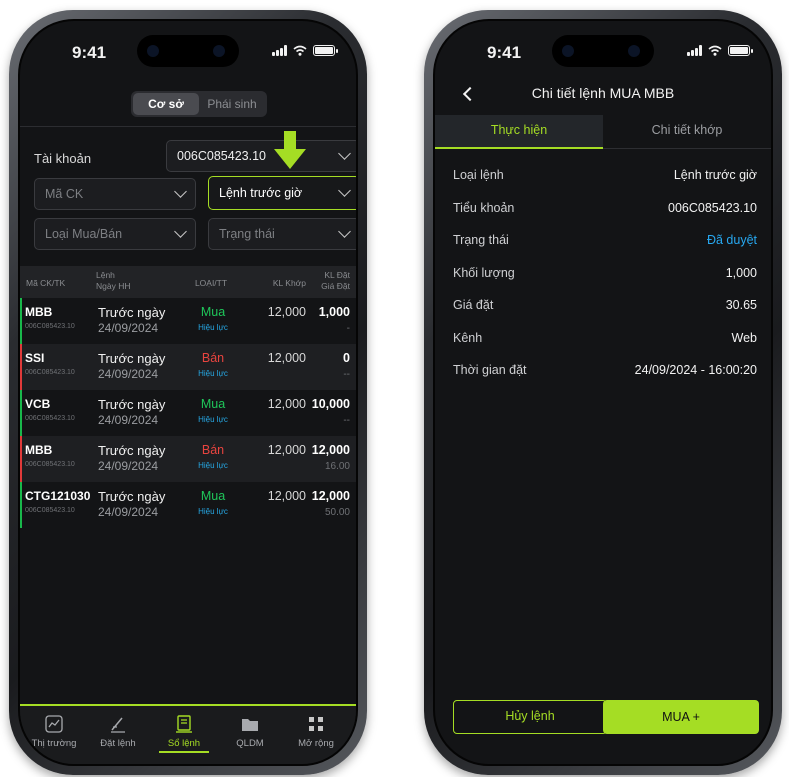  Describe the element at coordinates (335, 286) in the screenshot. I see `col-price: Giá Đặt` at that location.